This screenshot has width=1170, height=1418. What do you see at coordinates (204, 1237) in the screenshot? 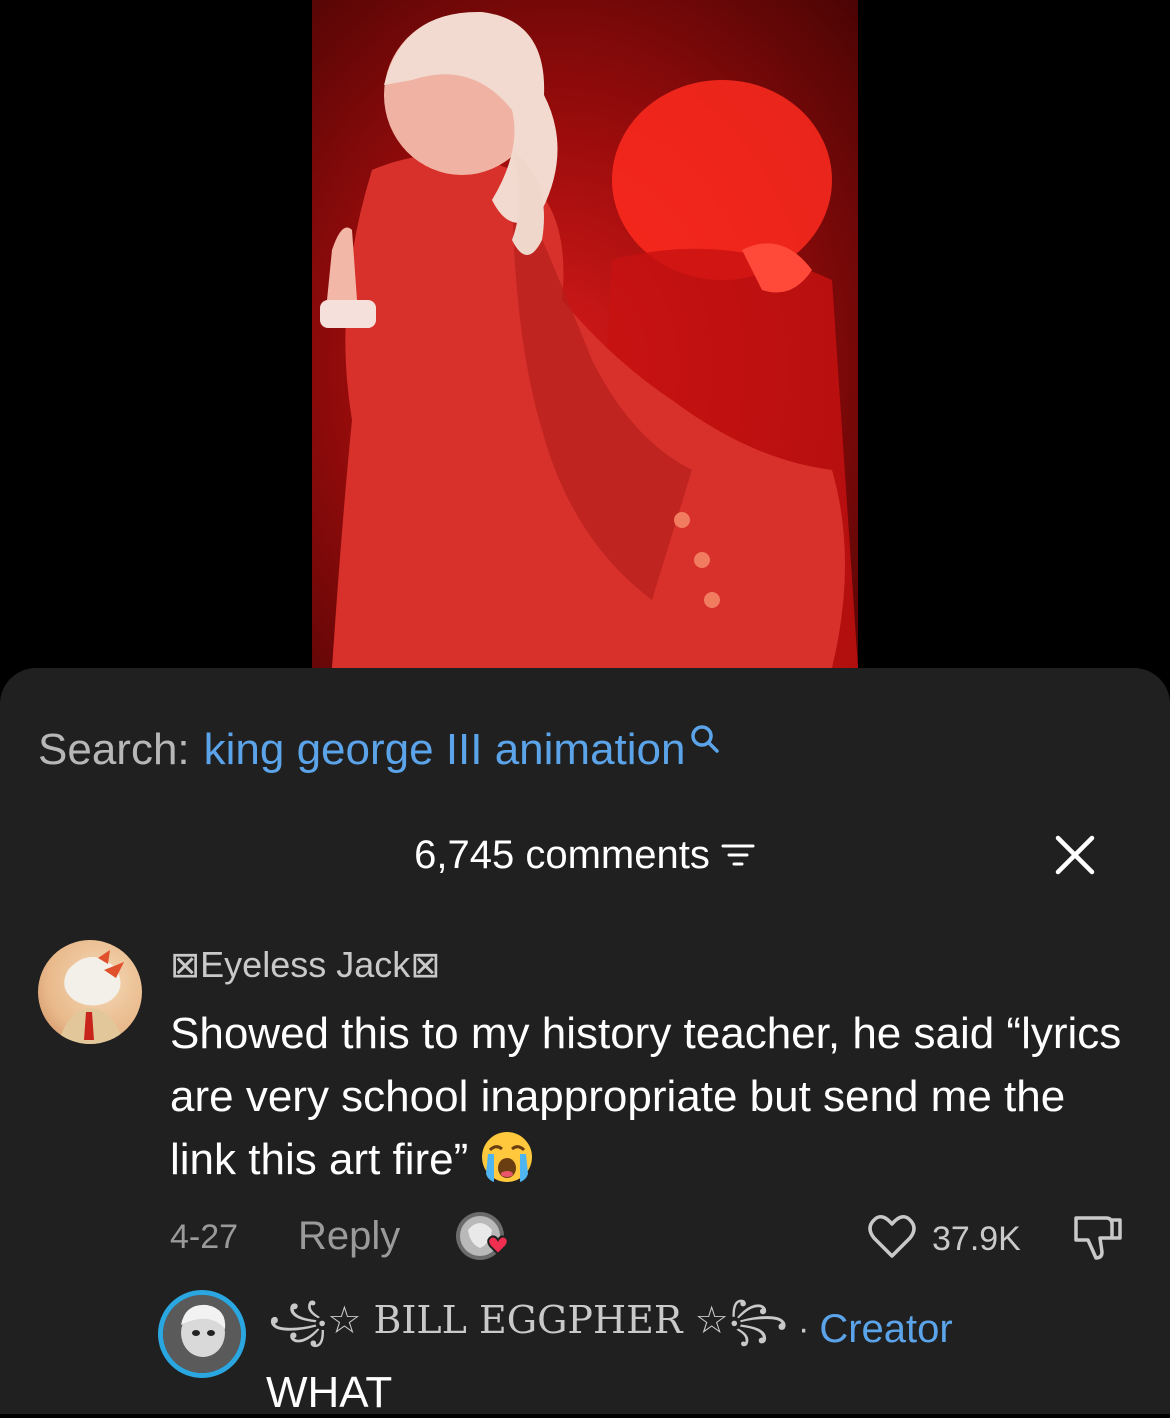
I see `comment-date: 4-27` at bounding box center [204, 1237].